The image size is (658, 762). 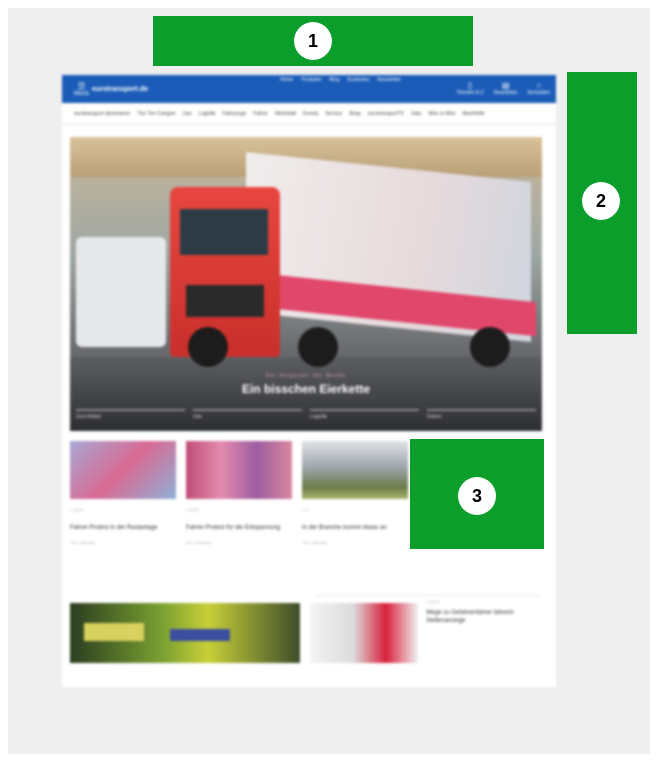 What do you see at coordinates (481, 417) in the screenshot?
I see `hero-tab: Fahrer` at bounding box center [481, 417].